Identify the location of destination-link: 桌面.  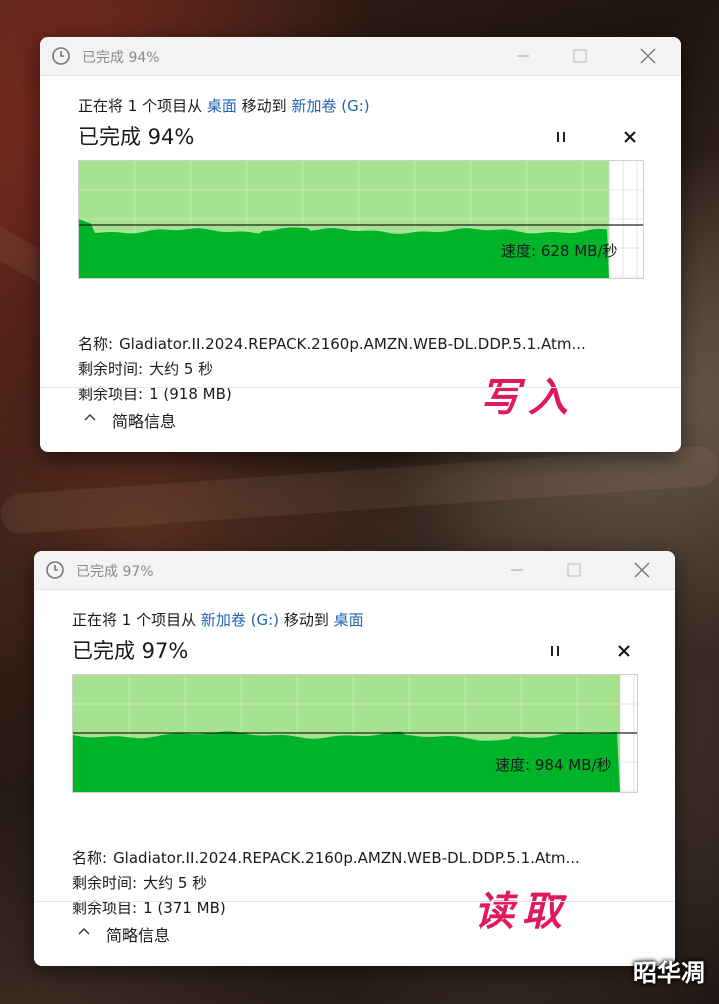
(349, 620).